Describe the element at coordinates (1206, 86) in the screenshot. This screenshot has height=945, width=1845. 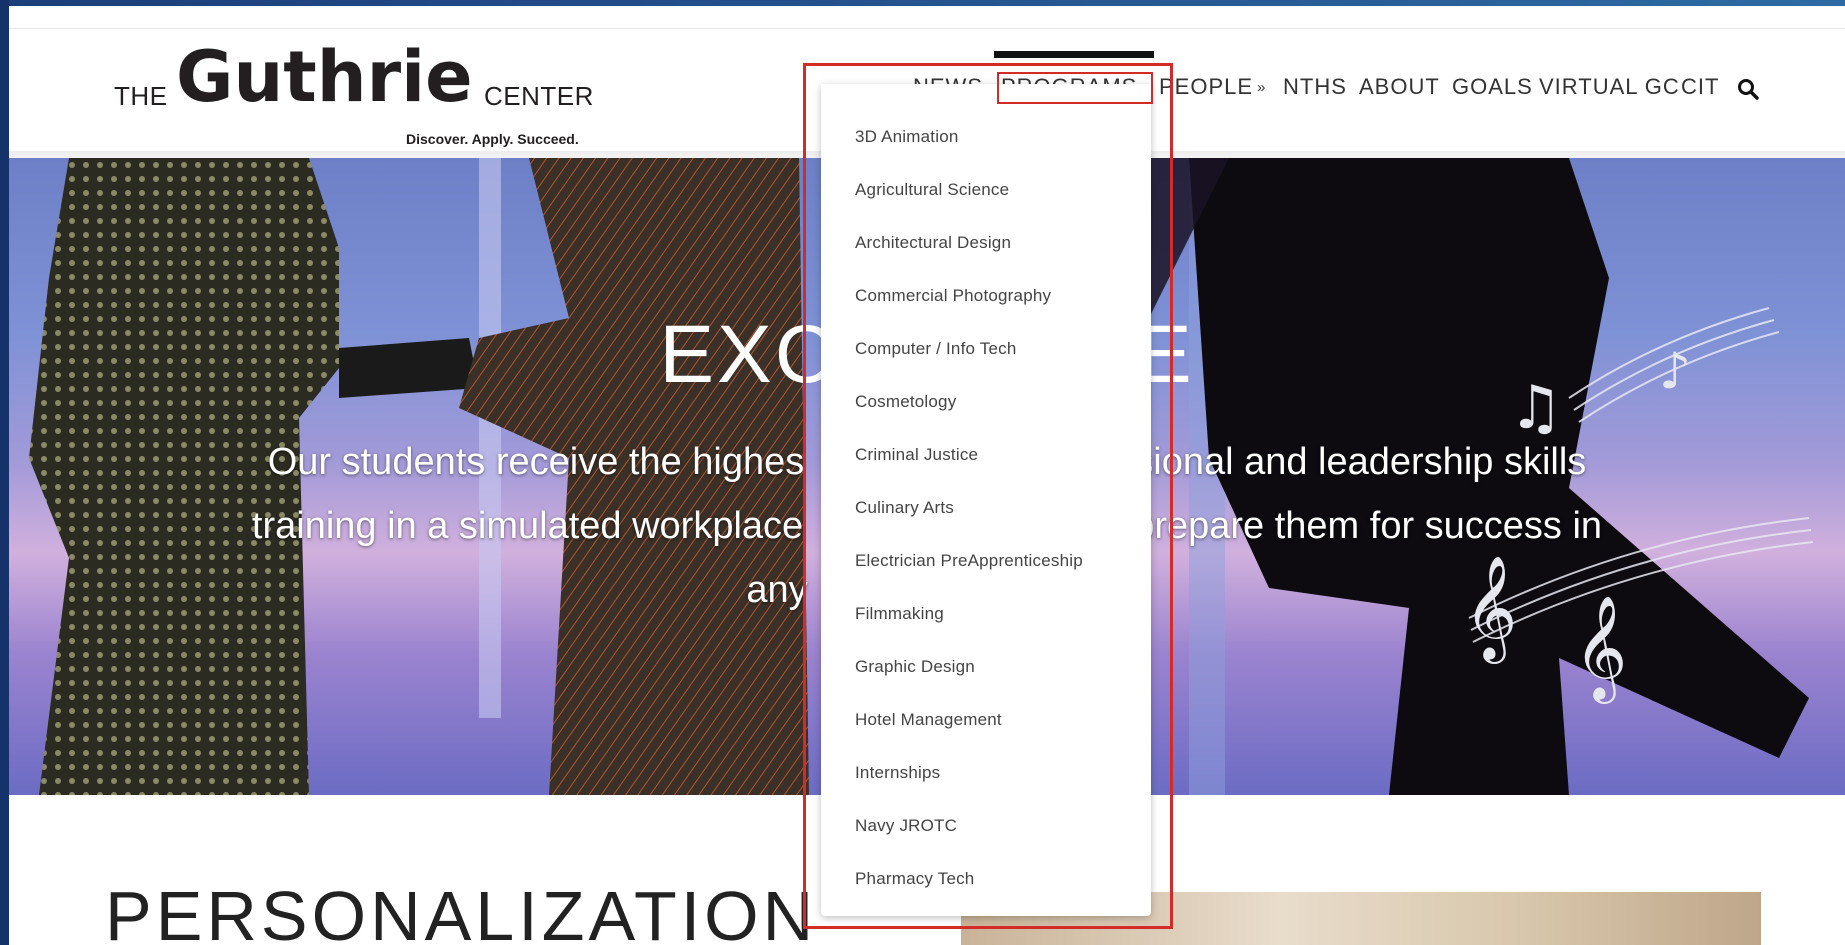
I see `nav-people-label: PEOPLE` at that location.